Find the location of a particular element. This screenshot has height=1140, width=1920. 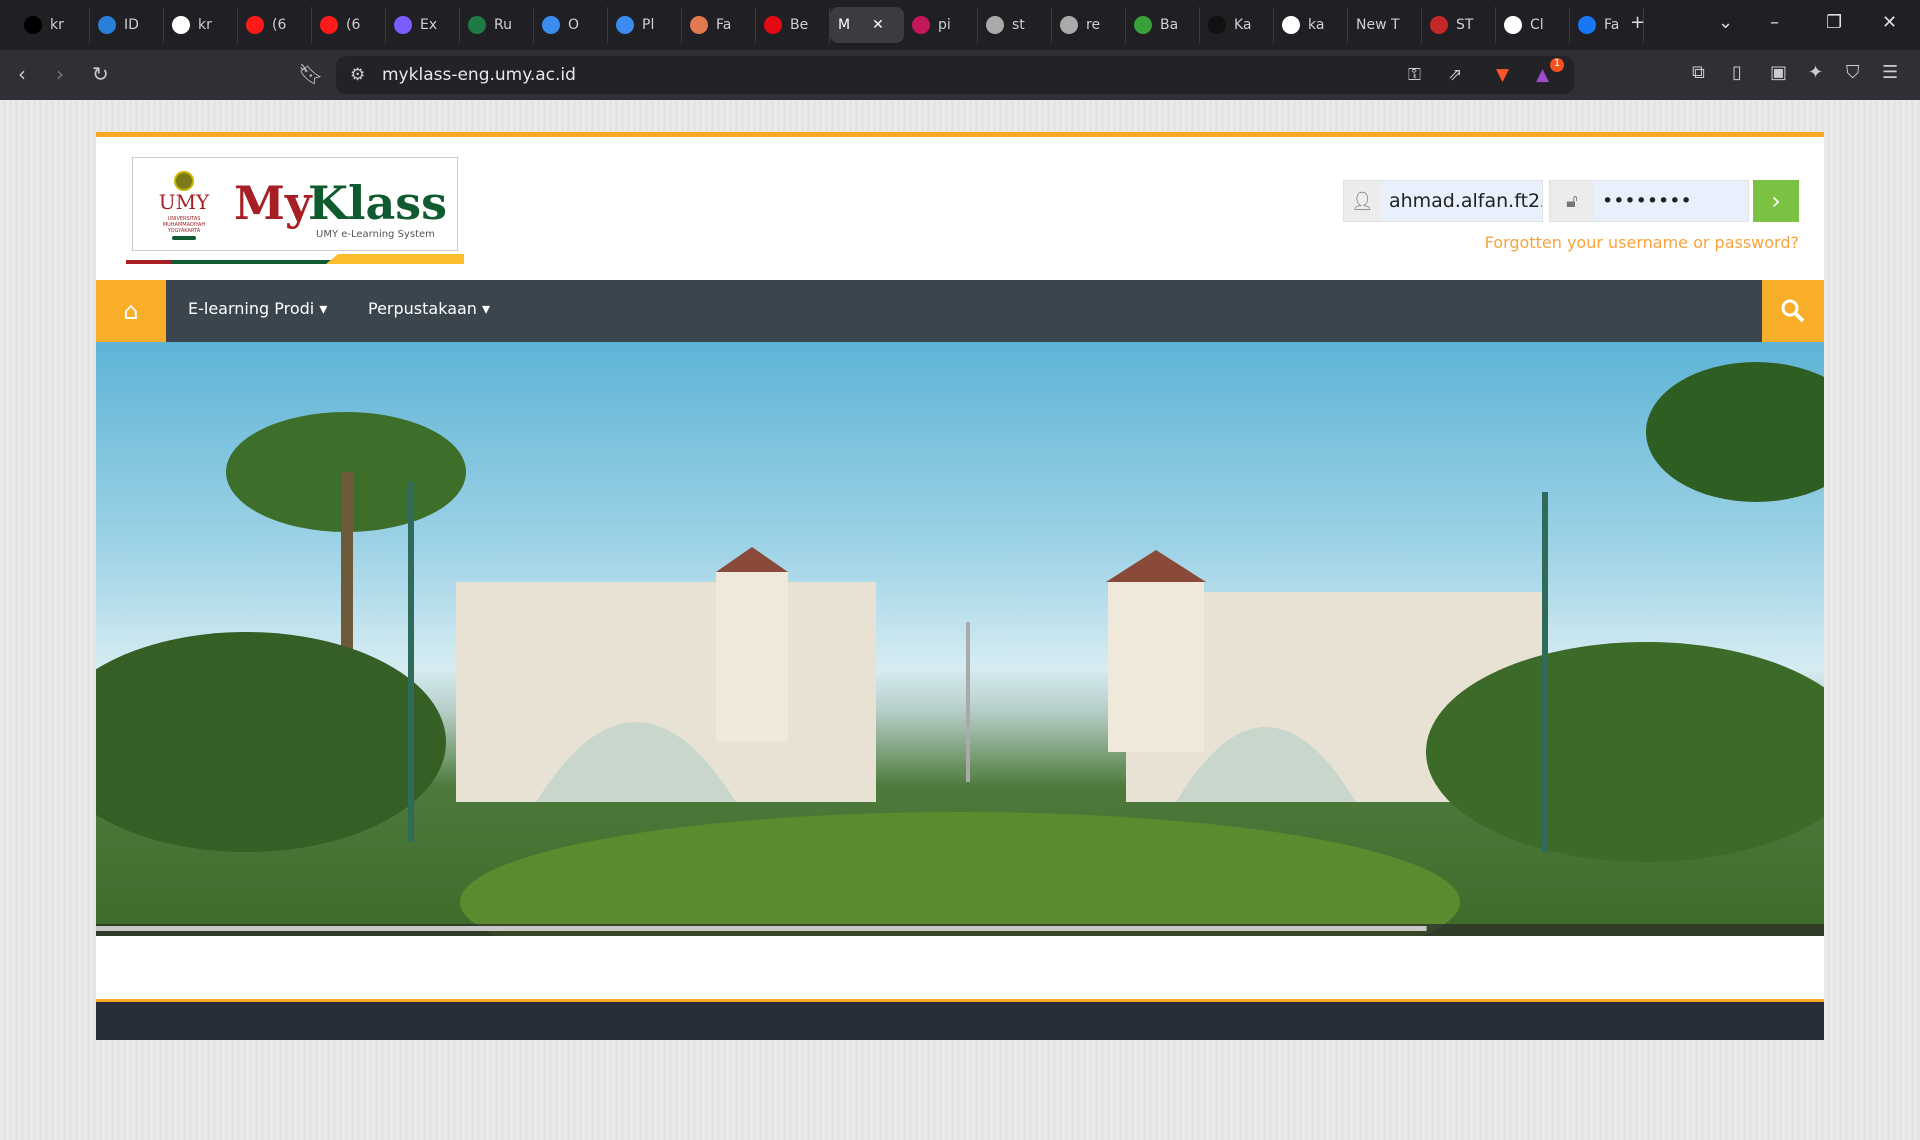

browser-tab: O is located at coordinates (571, 25).